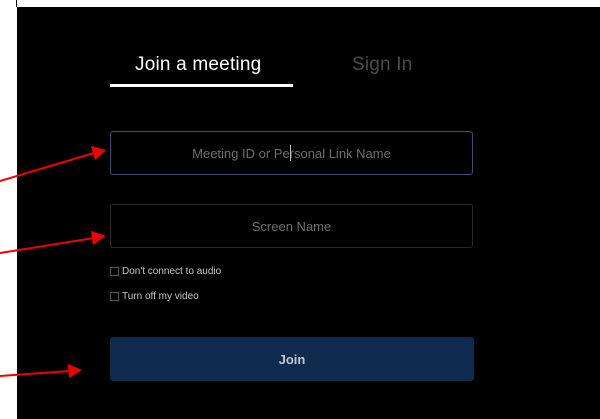 The height and width of the screenshot is (419, 600). What do you see at coordinates (53, 164) in the screenshot?
I see `arrow-to-meeting-id` at bounding box center [53, 164].